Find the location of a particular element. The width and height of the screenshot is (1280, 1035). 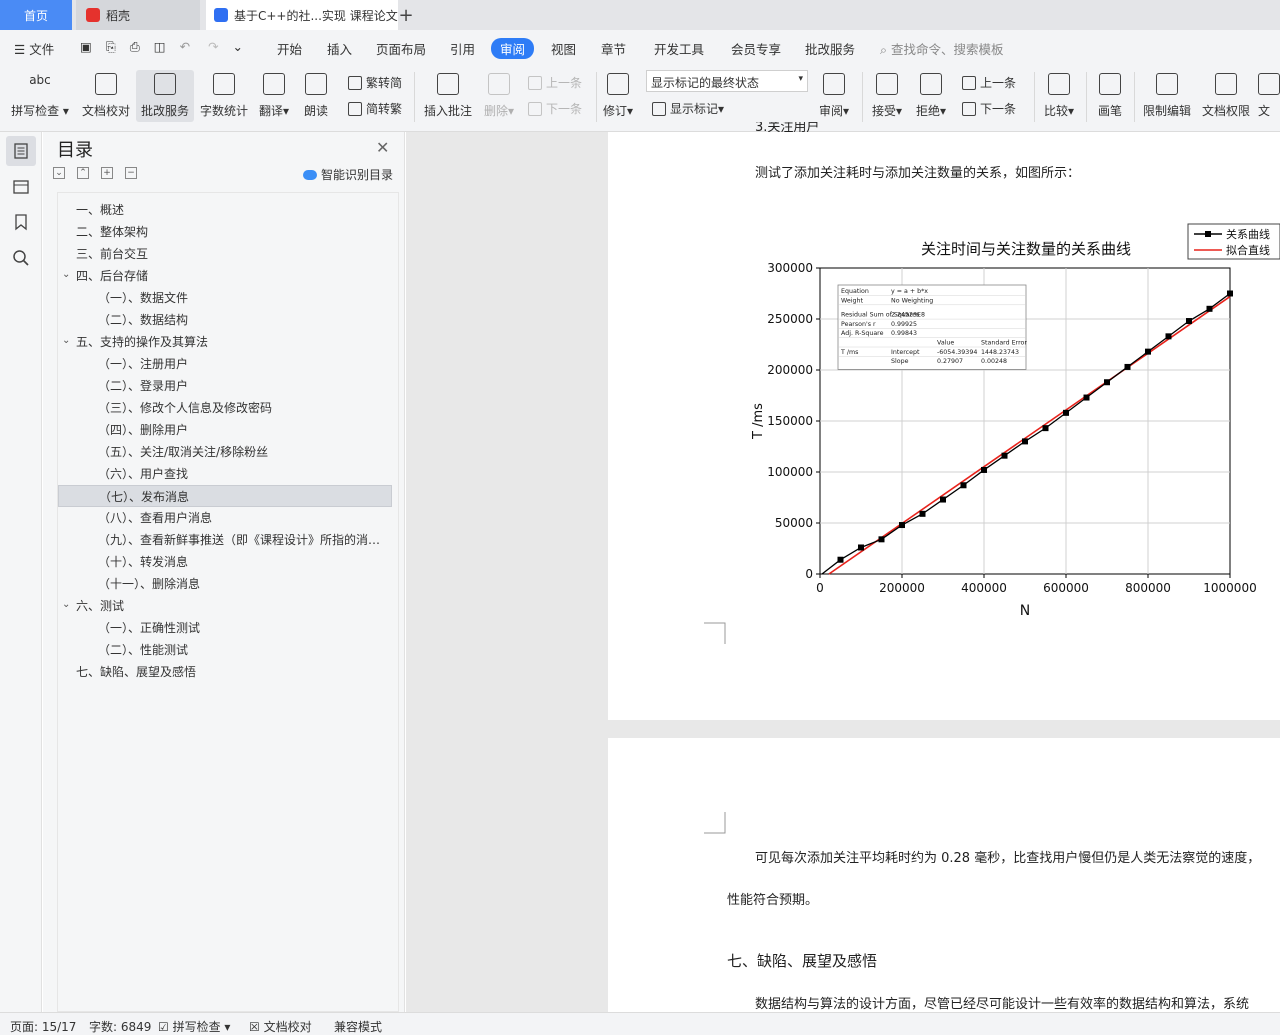

next-change-button: 下一条 is located at coordinates (989, 108).